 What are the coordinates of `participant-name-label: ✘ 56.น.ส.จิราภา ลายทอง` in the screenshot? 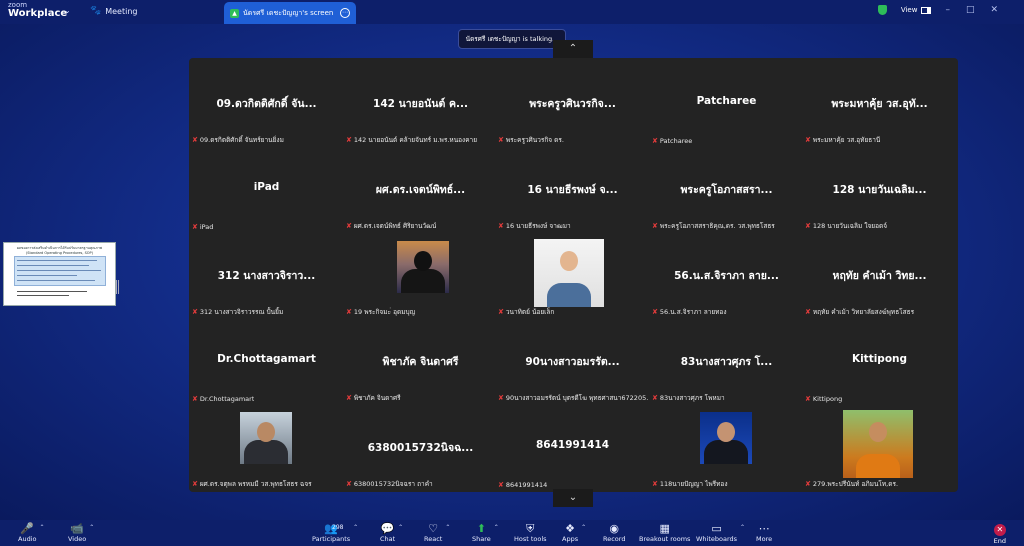 It's located at (689, 312).